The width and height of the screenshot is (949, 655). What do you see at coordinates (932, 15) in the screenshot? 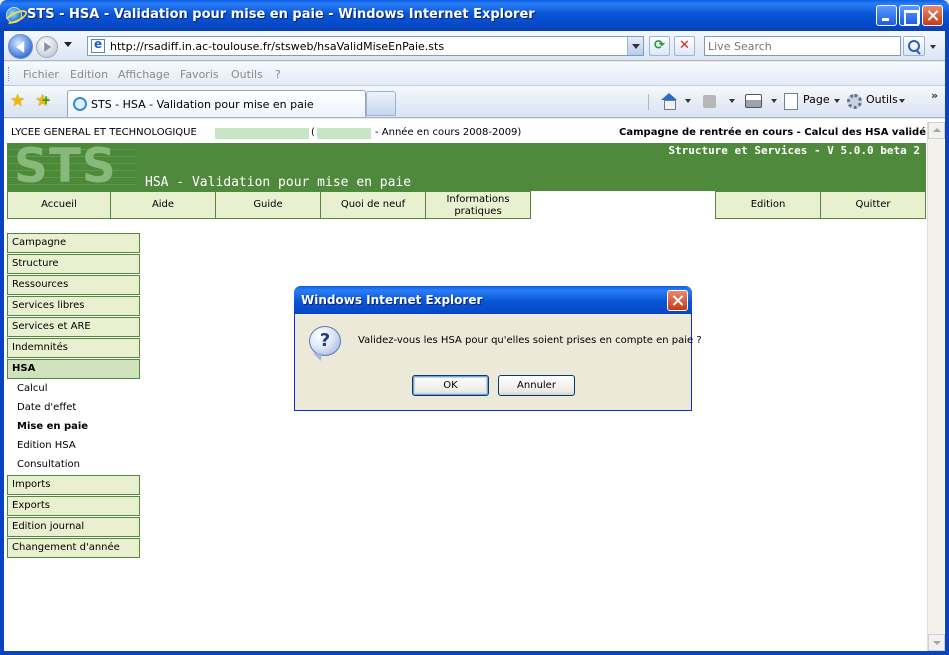
I see `close-window-button` at bounding box center [932, 15].